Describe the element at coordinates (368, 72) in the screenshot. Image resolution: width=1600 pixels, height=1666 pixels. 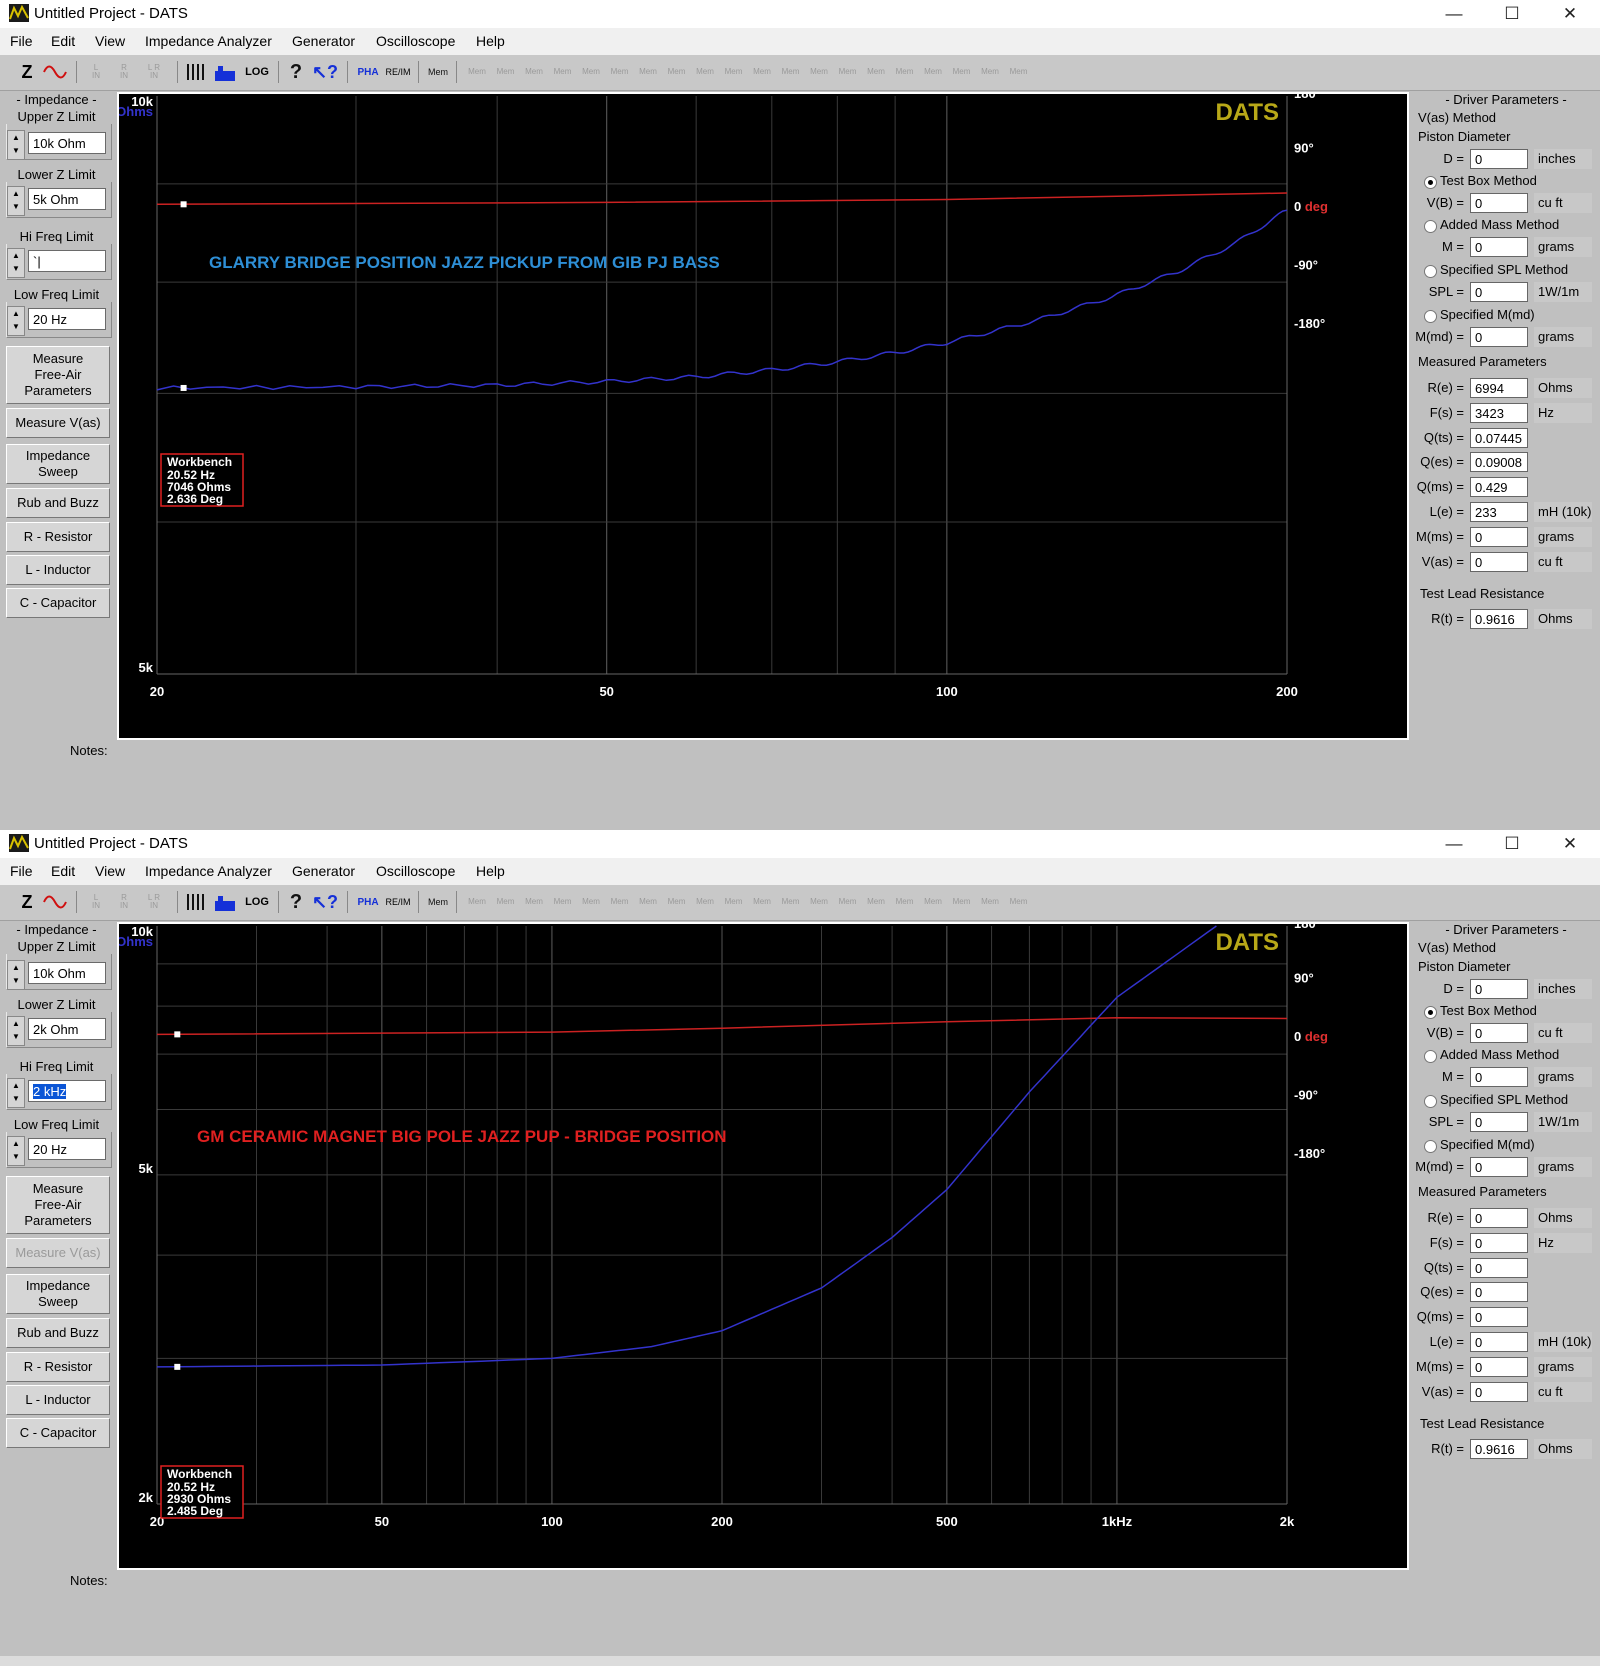
I see `phase-button: PHA` at that location.